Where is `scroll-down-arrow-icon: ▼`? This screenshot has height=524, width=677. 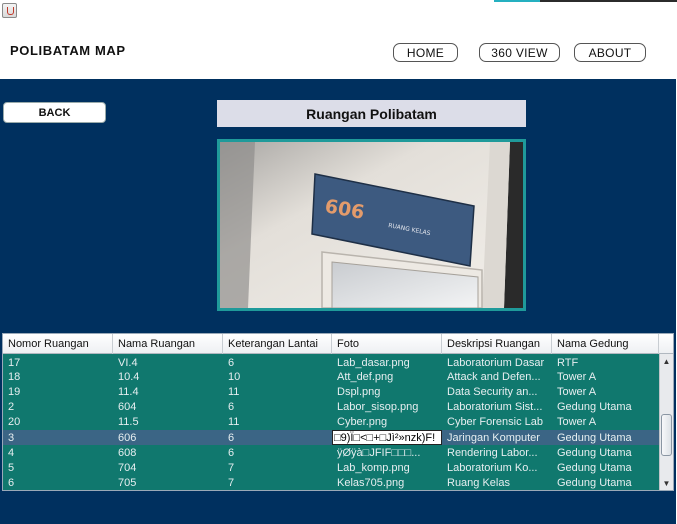
scroll-down-arrow-icon: ▼ is located at coordinates (666, 483).